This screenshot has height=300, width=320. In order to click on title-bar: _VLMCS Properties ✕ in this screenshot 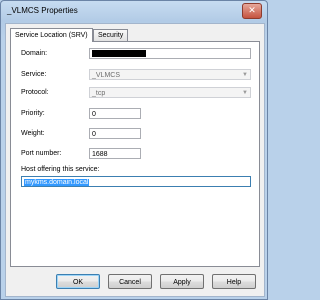, I will do `click(134, 11)`.